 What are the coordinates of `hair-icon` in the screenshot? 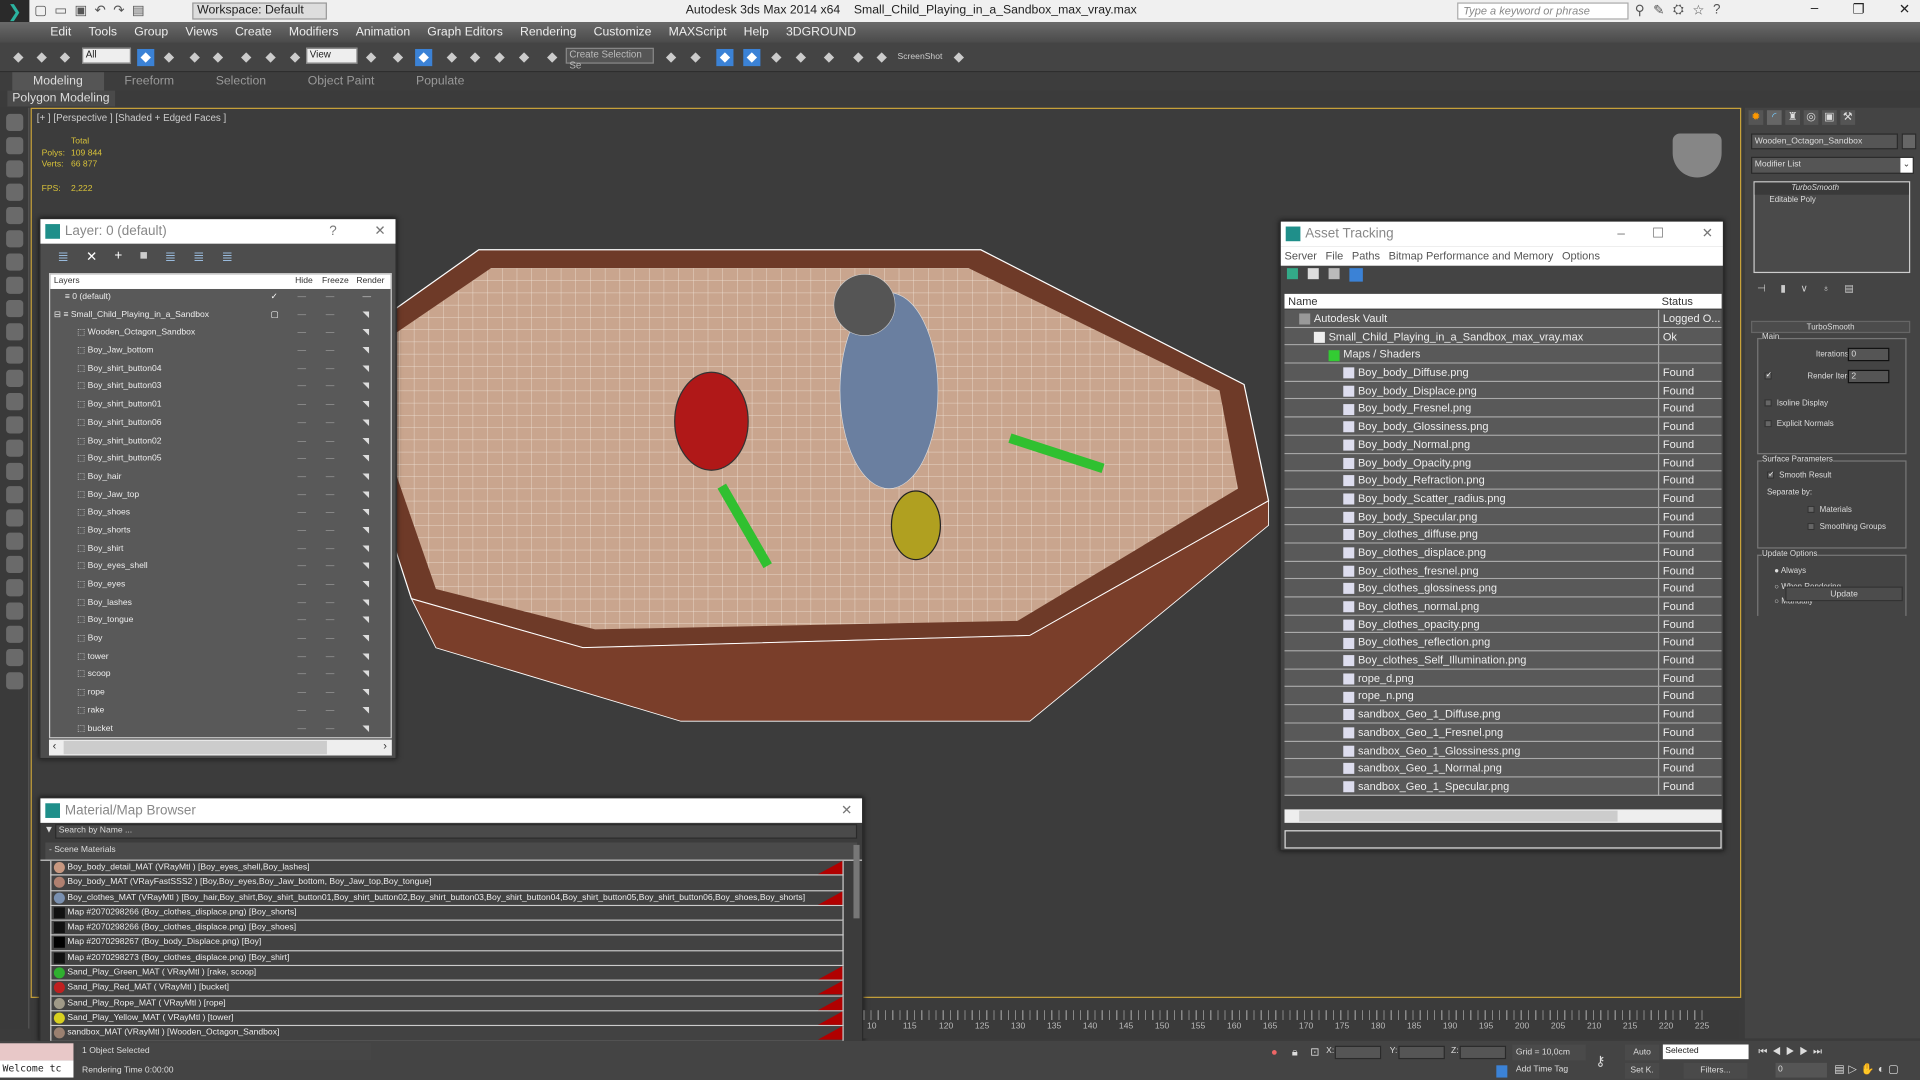 It's located at (15, 588).